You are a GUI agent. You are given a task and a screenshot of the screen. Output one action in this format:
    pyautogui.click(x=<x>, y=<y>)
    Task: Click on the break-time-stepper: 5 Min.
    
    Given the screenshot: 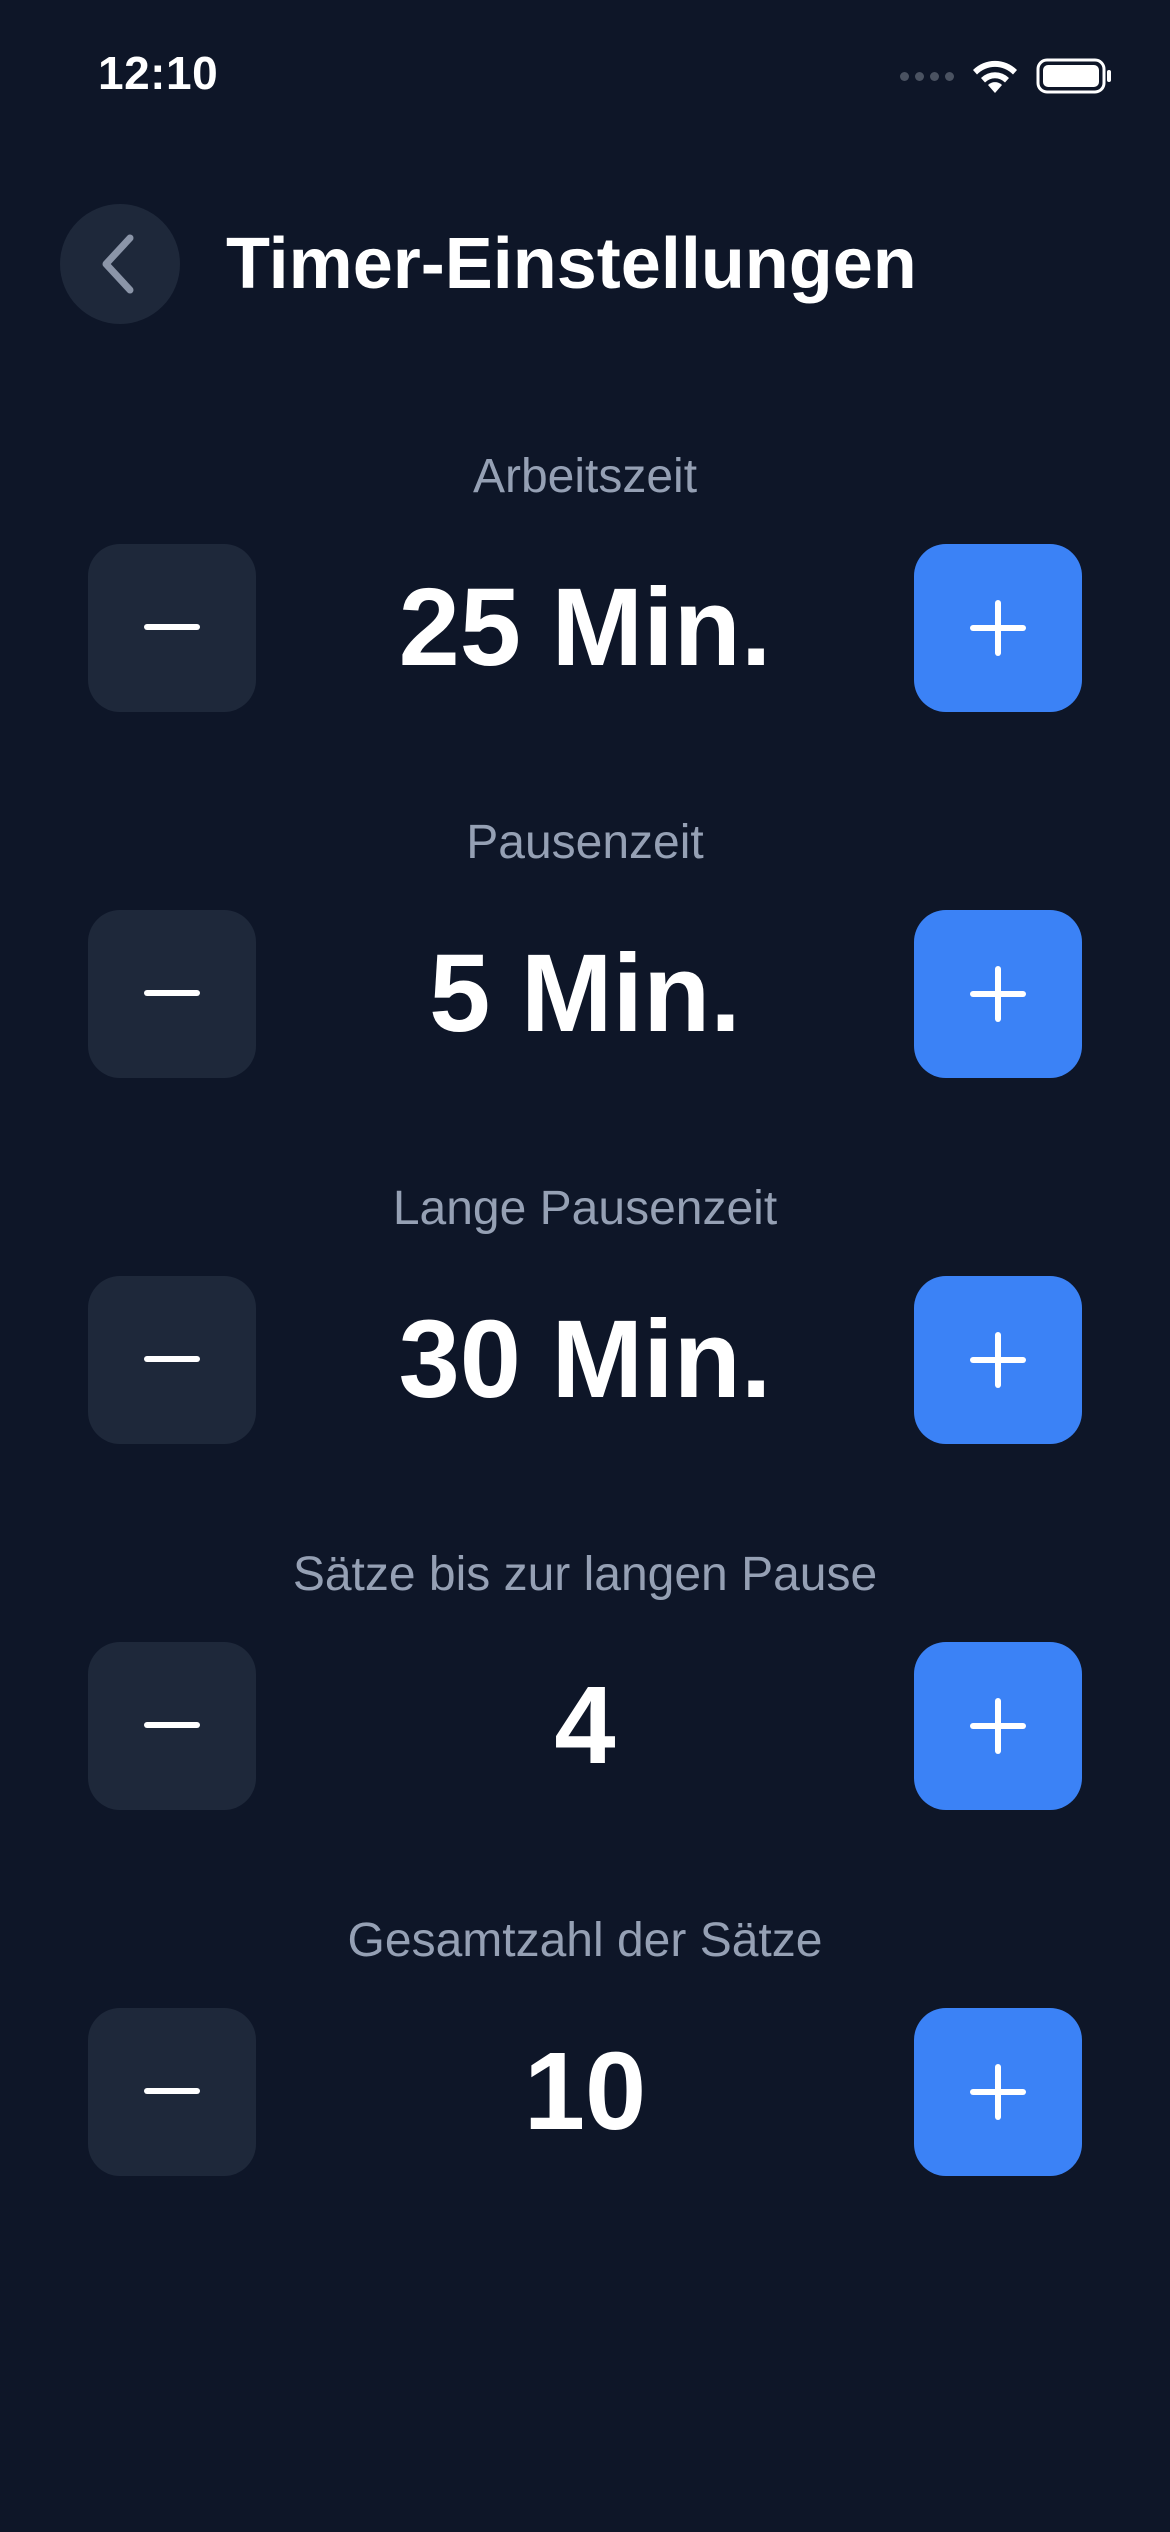 What is the action you would take?
    pyautogui.click(x=585, y=994)
    